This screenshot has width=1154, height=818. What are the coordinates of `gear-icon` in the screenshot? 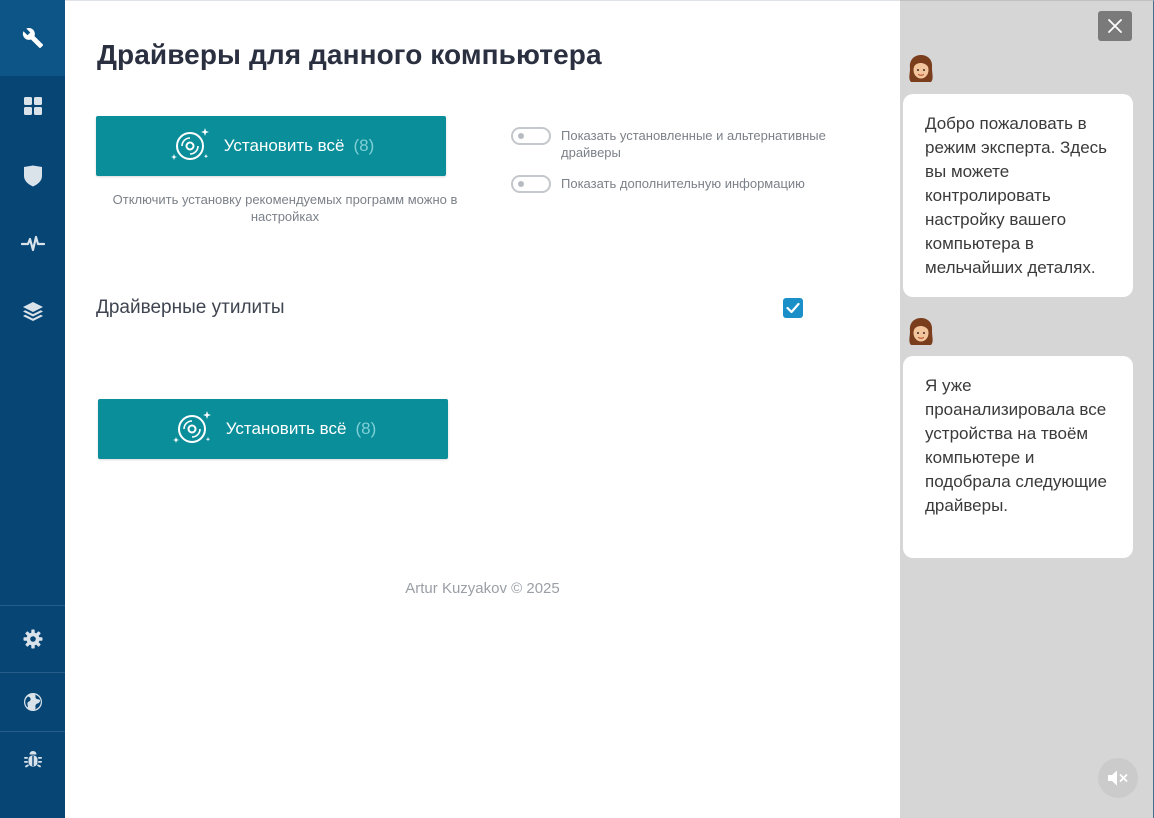 It's located at (32, 639).